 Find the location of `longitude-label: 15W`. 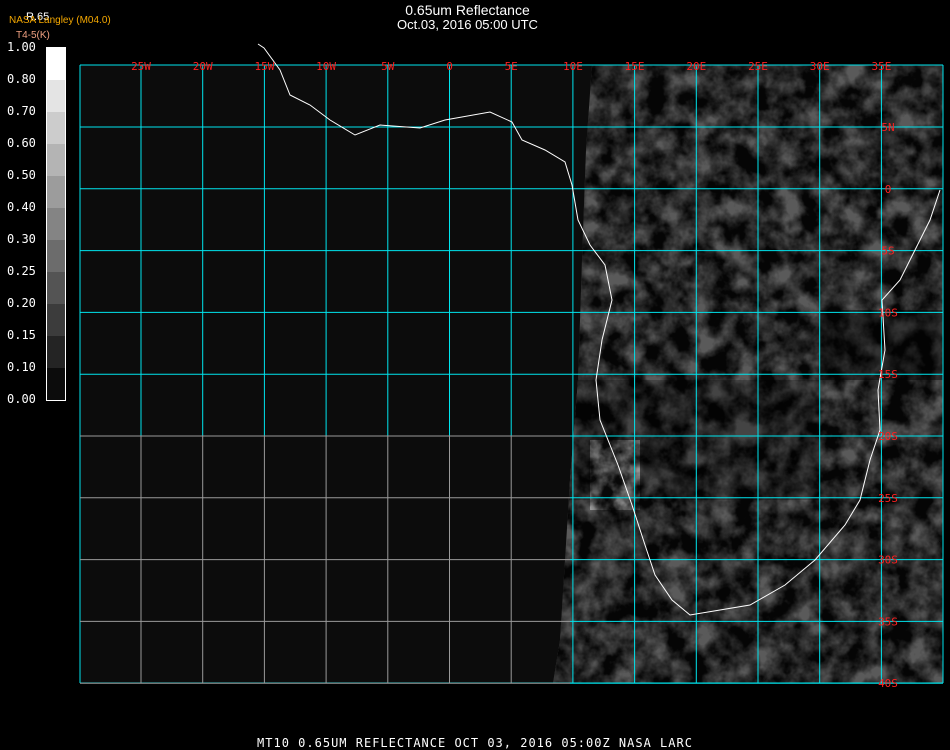

longitude-label: 15W is located at coordinates (264, 66).